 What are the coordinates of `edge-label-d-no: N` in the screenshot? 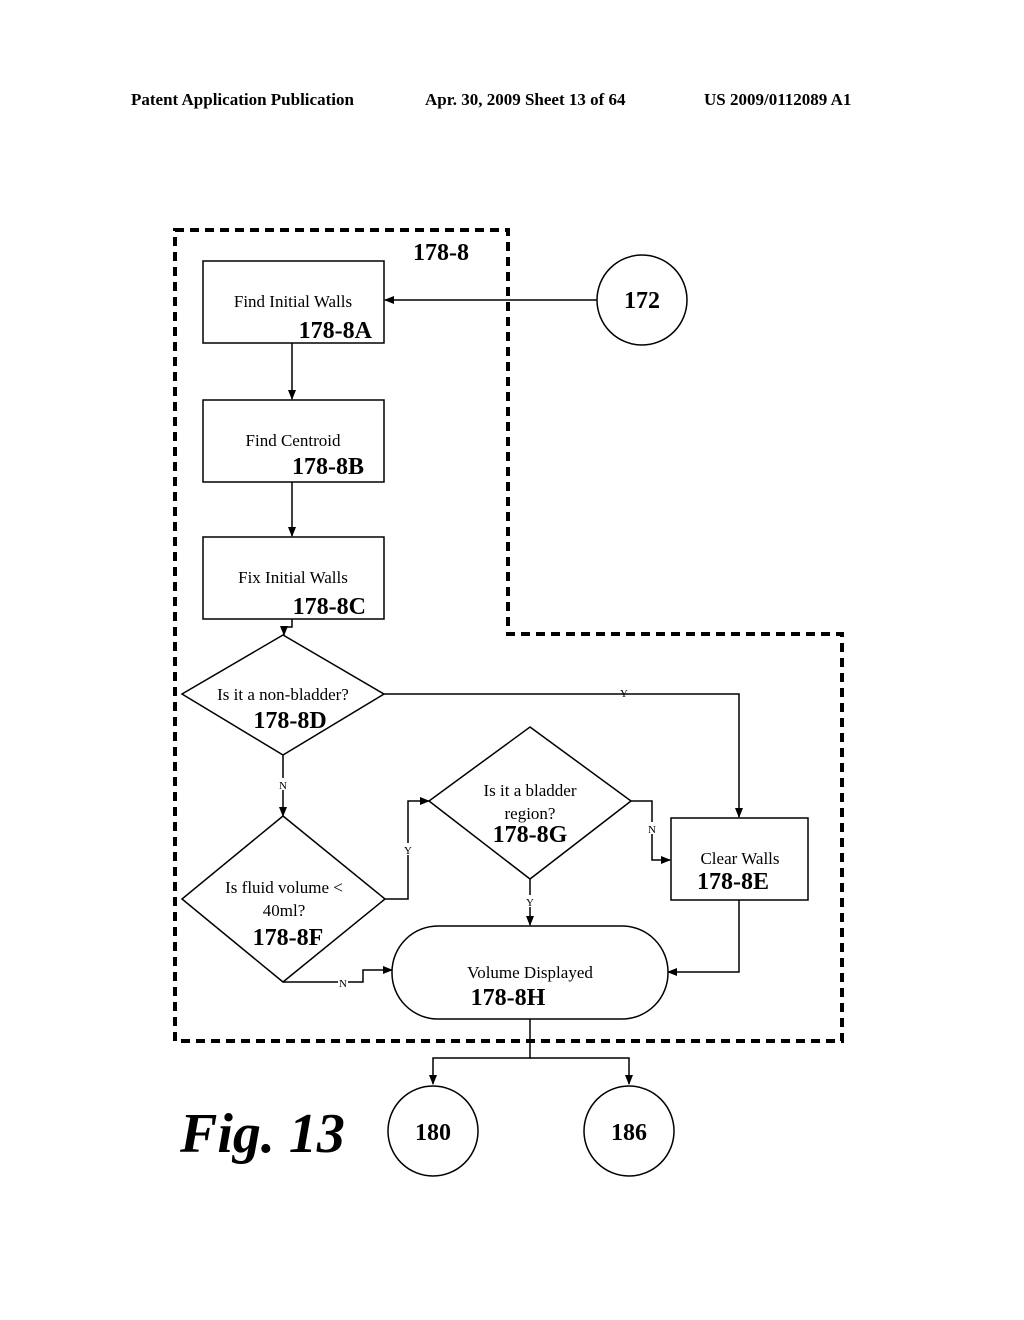 It's located at (283, 786).